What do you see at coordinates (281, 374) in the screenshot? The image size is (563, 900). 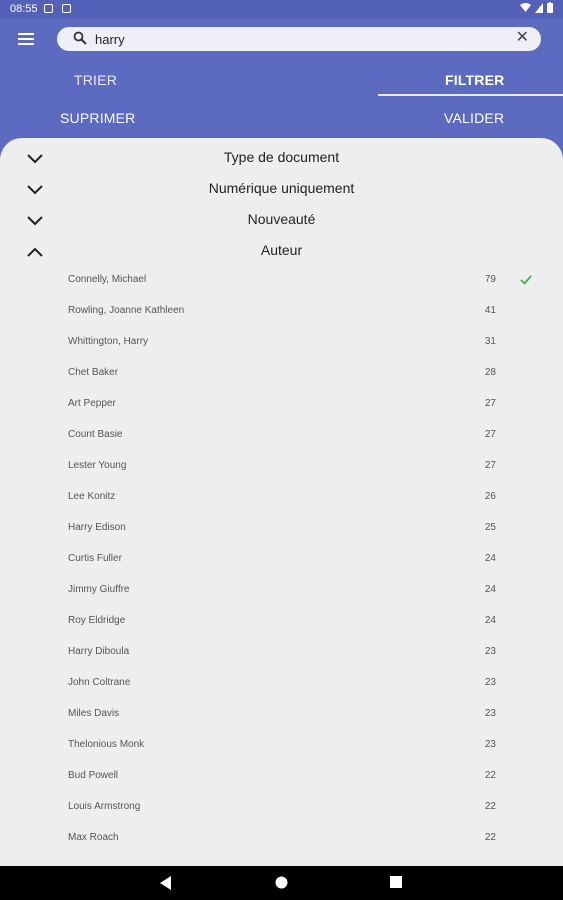 I see `author-filter-item: Chet Baker 28` at bounding box center [281, 374].